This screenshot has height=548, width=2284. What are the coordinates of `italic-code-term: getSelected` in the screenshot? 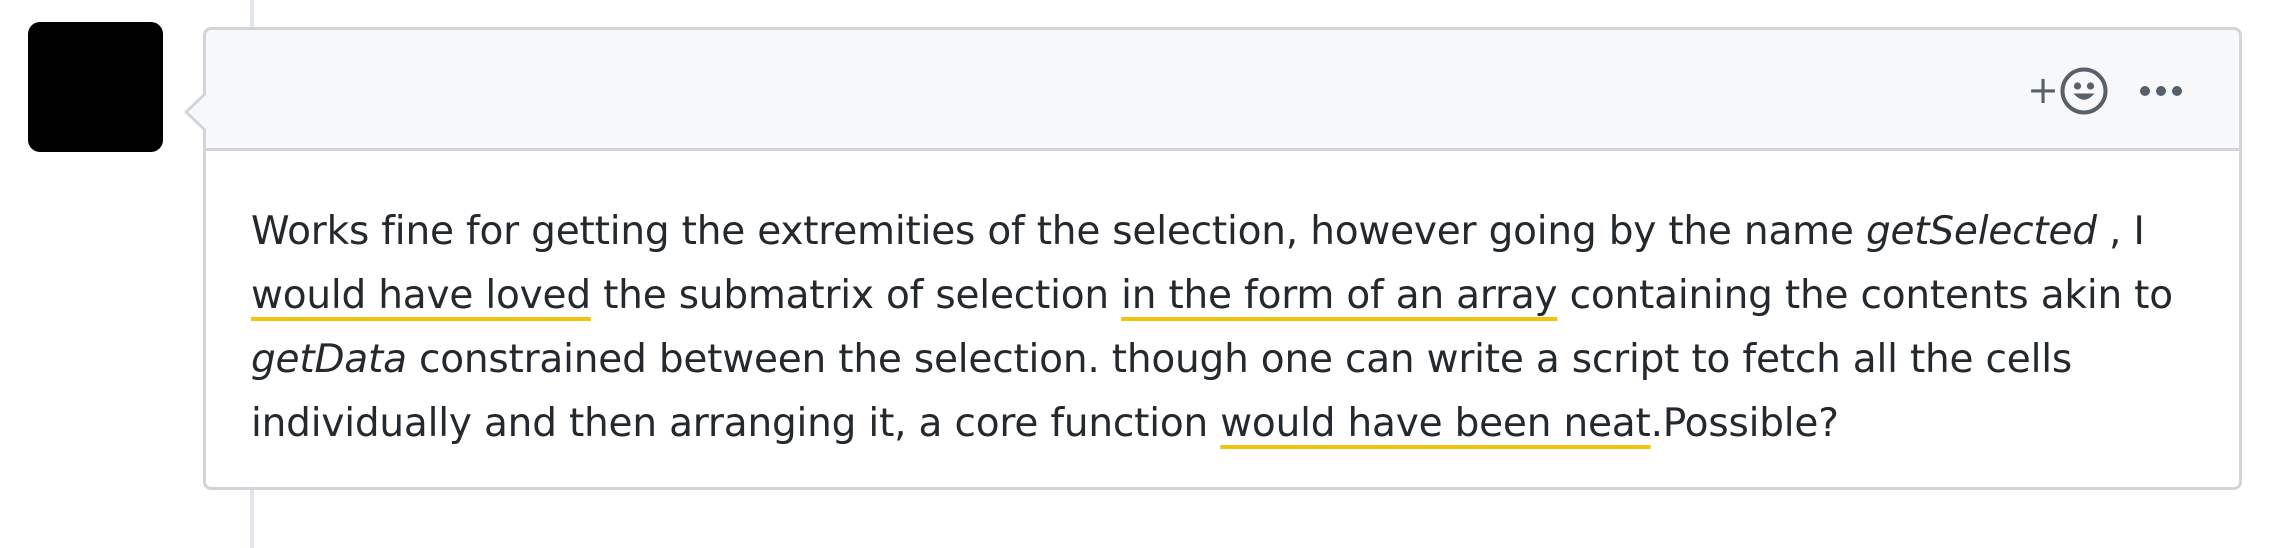 It's located at (1981, 231).